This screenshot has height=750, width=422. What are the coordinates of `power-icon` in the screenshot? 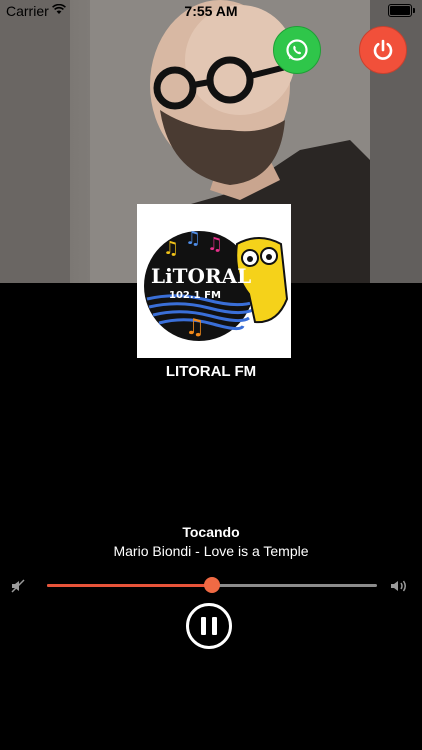 It's located at (383, 49).